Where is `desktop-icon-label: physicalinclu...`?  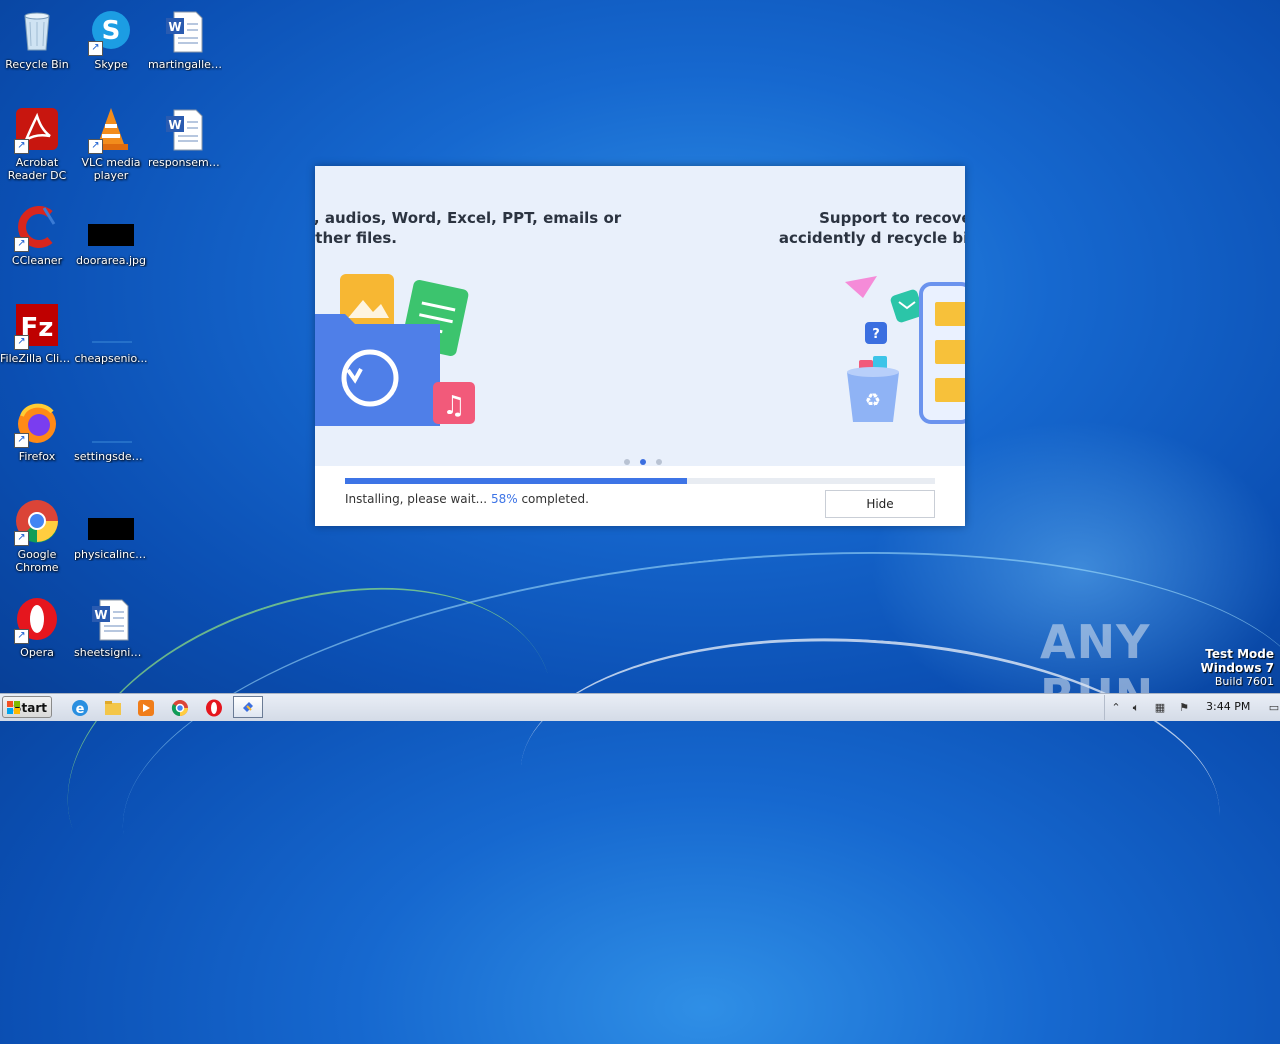 desktop-icon-label: physicalinclu... is located at coordinates (111, 554).